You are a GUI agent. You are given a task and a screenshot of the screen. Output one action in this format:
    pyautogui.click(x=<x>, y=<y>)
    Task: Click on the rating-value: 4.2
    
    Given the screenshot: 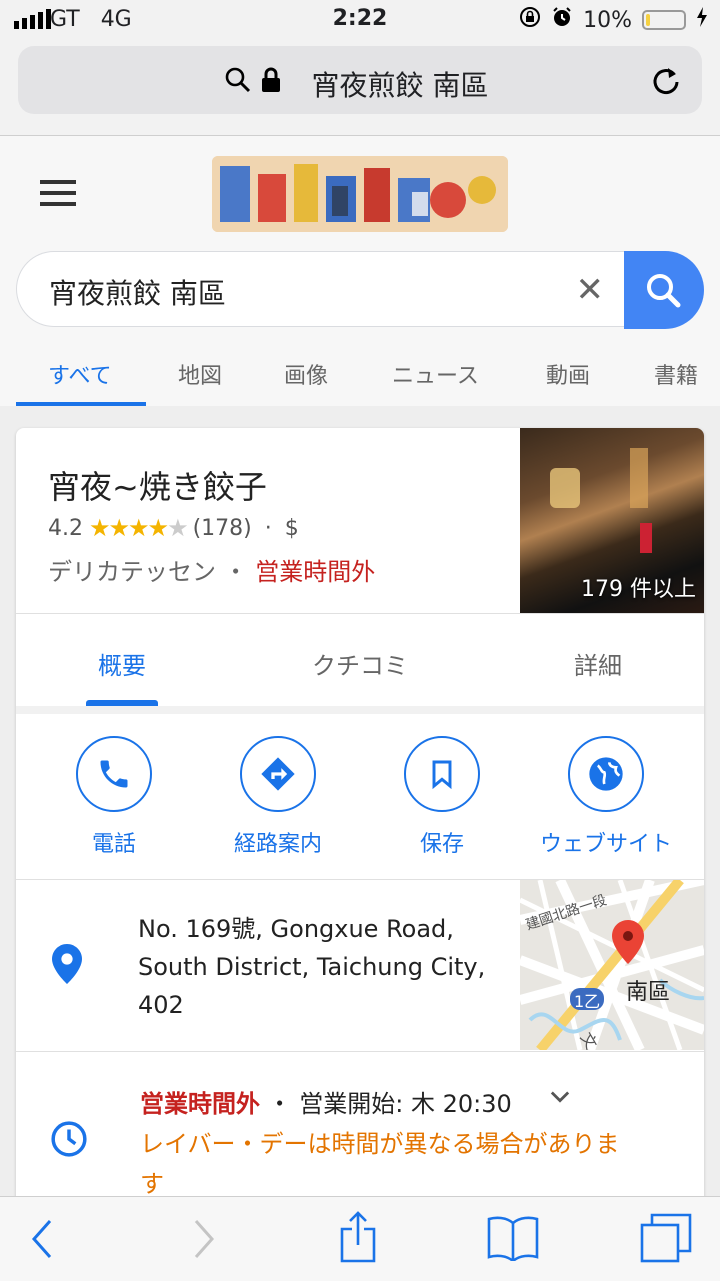 What is the action you would take?
    pyautogui.click(x=65, y=528)
    